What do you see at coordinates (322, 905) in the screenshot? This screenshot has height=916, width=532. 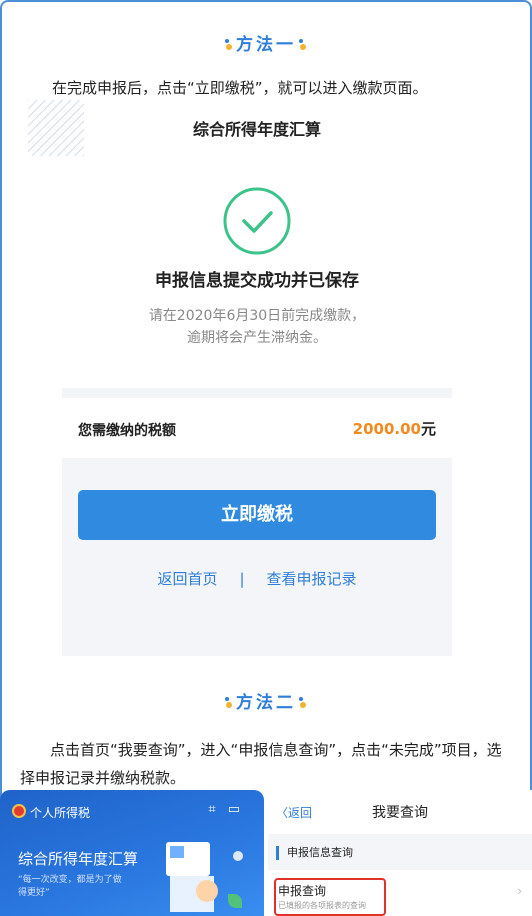 I see `declaration-query-desc: 已填报的各项报表的查询` at bounding box center [322, 905].